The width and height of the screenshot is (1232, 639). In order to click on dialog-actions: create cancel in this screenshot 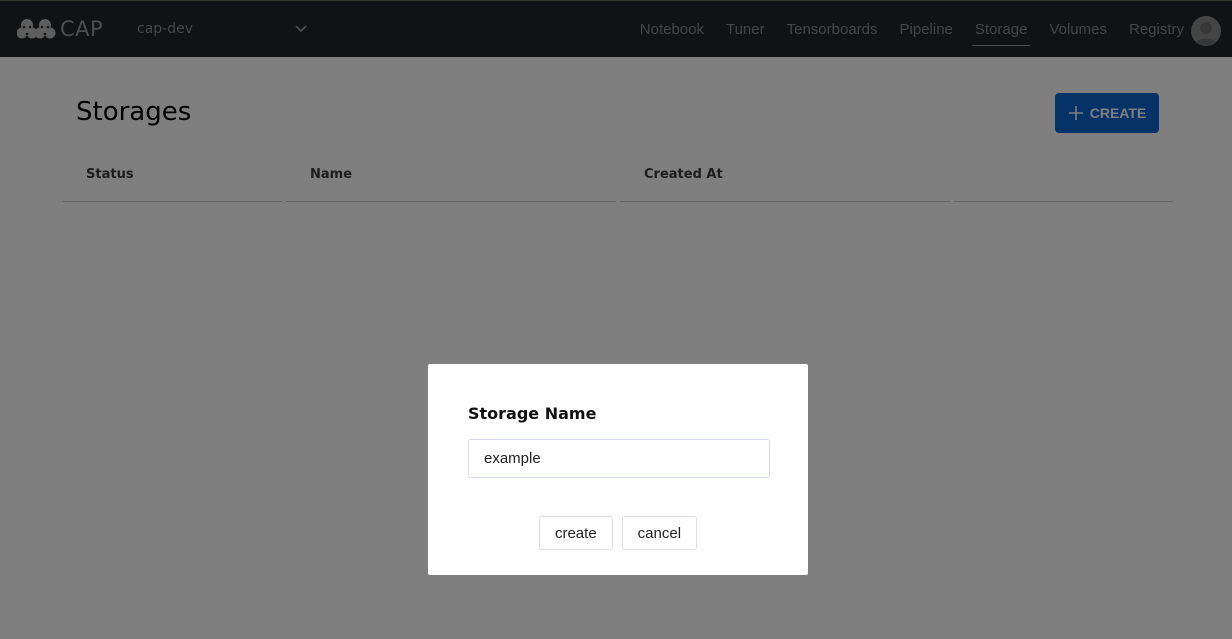, I will do `click(618, 533)`.